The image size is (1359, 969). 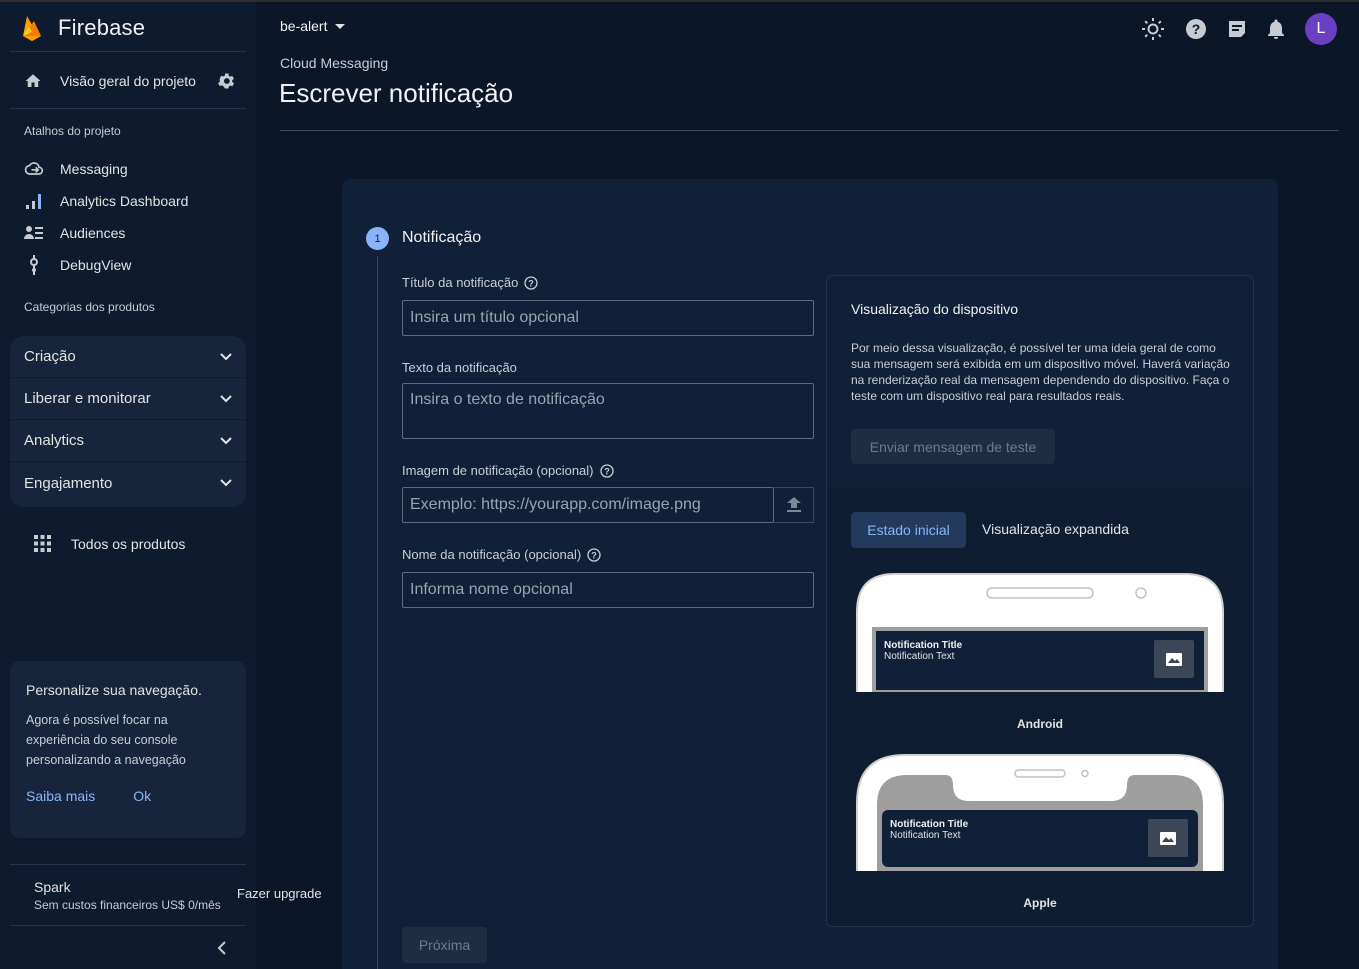 What do you see at coordinates (444, 945) in the screenshot?
I see `next-button: Próxima` at bounding box center [444, 945].